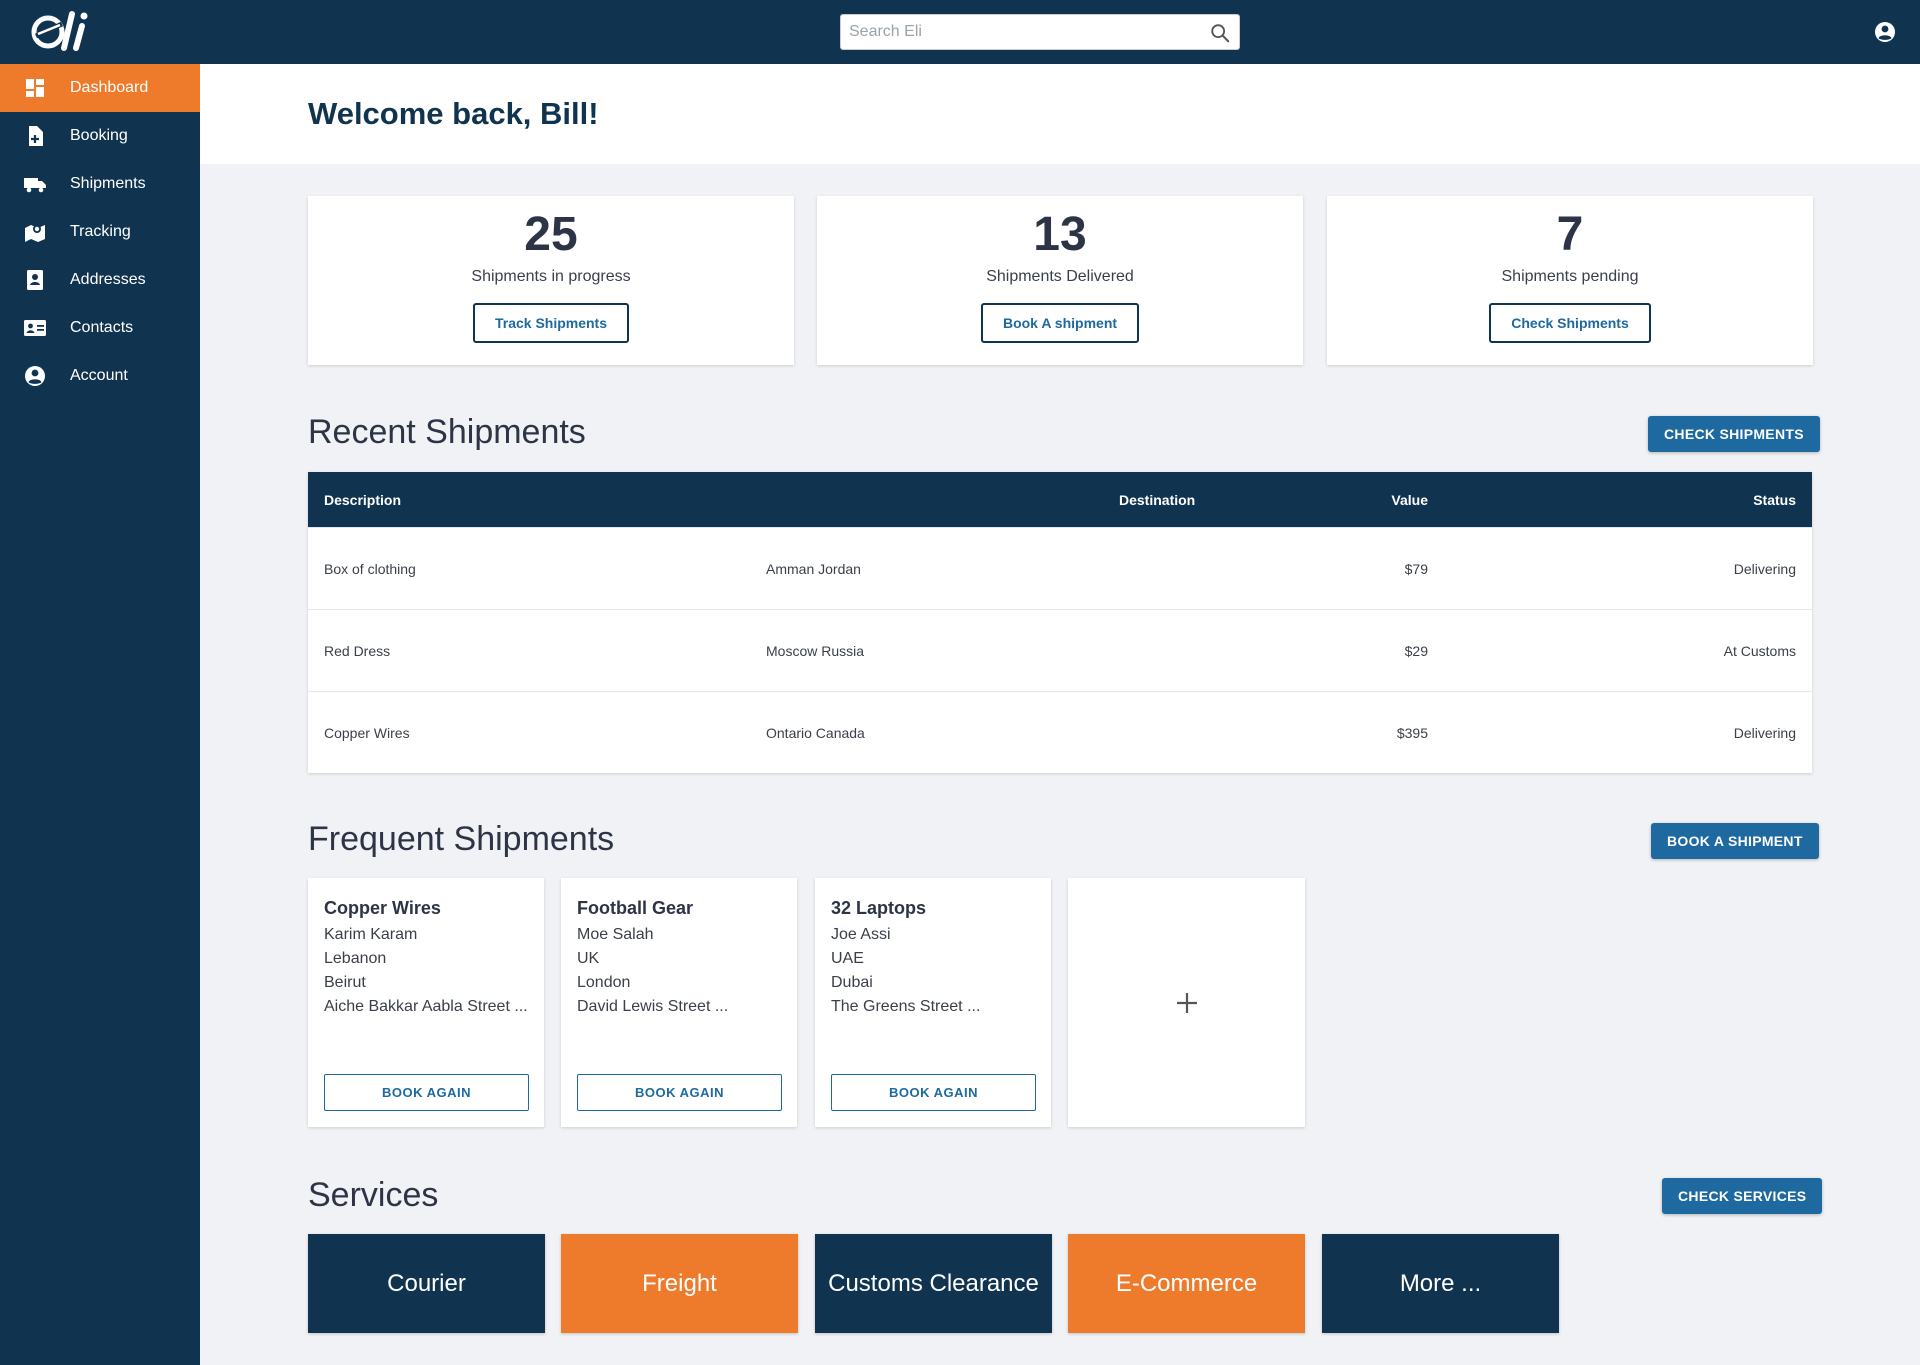 This screenshot has width=1920, height=1365. I want to click on column-header-description: Description, so click(362, 500).